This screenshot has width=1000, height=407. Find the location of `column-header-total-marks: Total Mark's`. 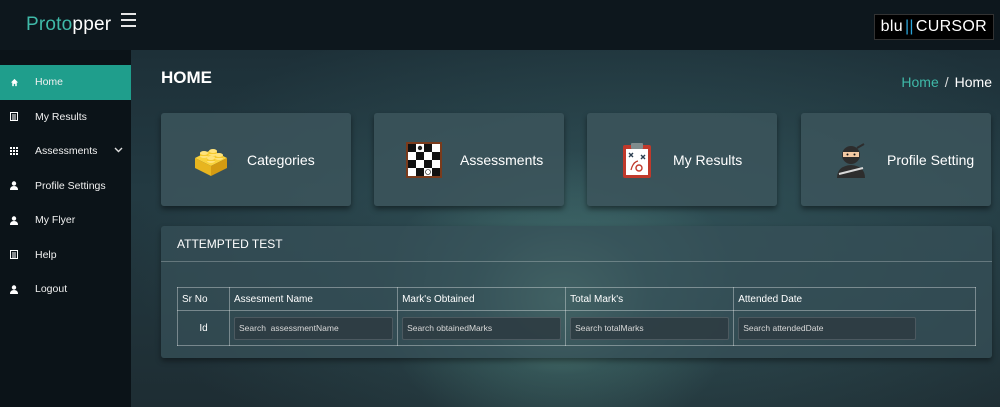

column-header-total-marks: Total Mark's is located at coordinates (650, 299).